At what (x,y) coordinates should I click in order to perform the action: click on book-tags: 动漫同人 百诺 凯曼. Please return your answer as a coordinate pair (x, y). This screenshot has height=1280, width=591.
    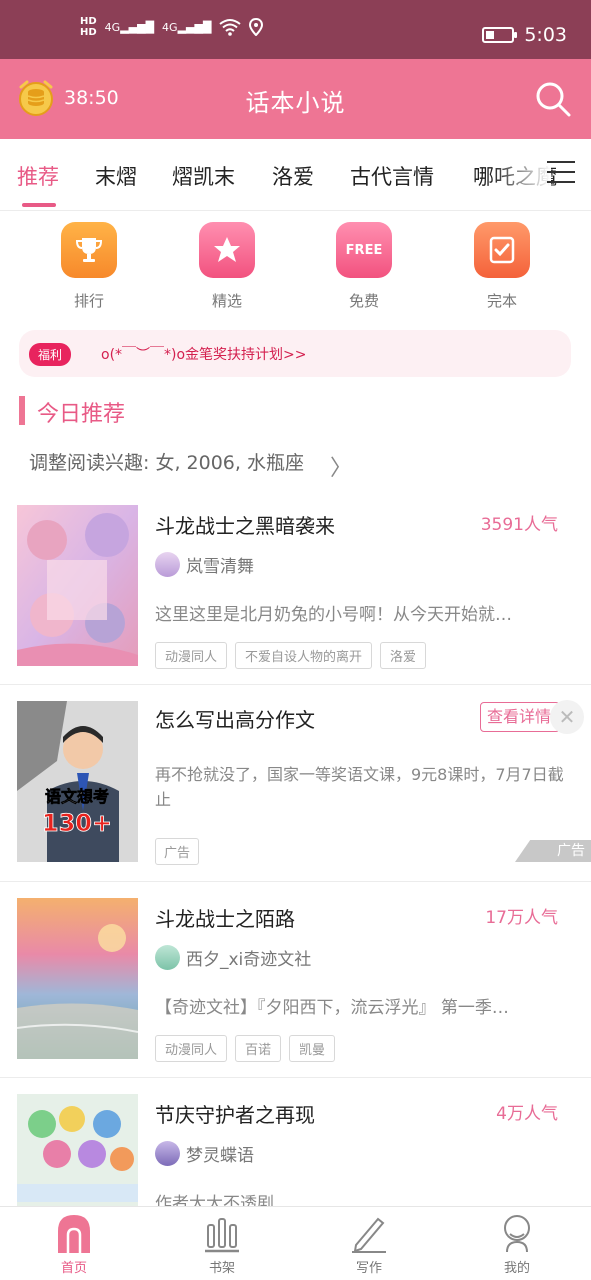
    Looking at the image, I should click on (245, 1048).